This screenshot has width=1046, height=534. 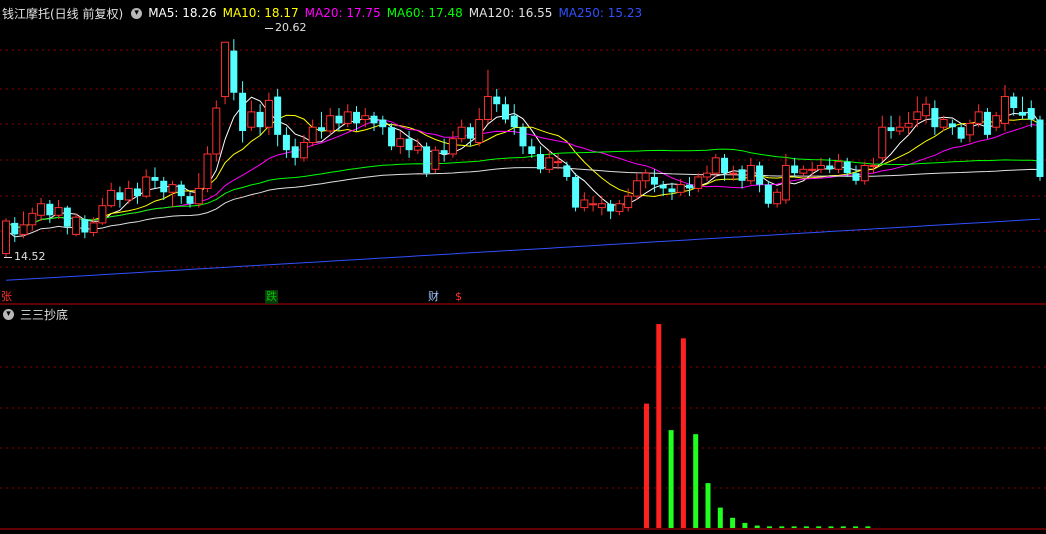 I want to click on ma250-line, so click(x=523, y=249).